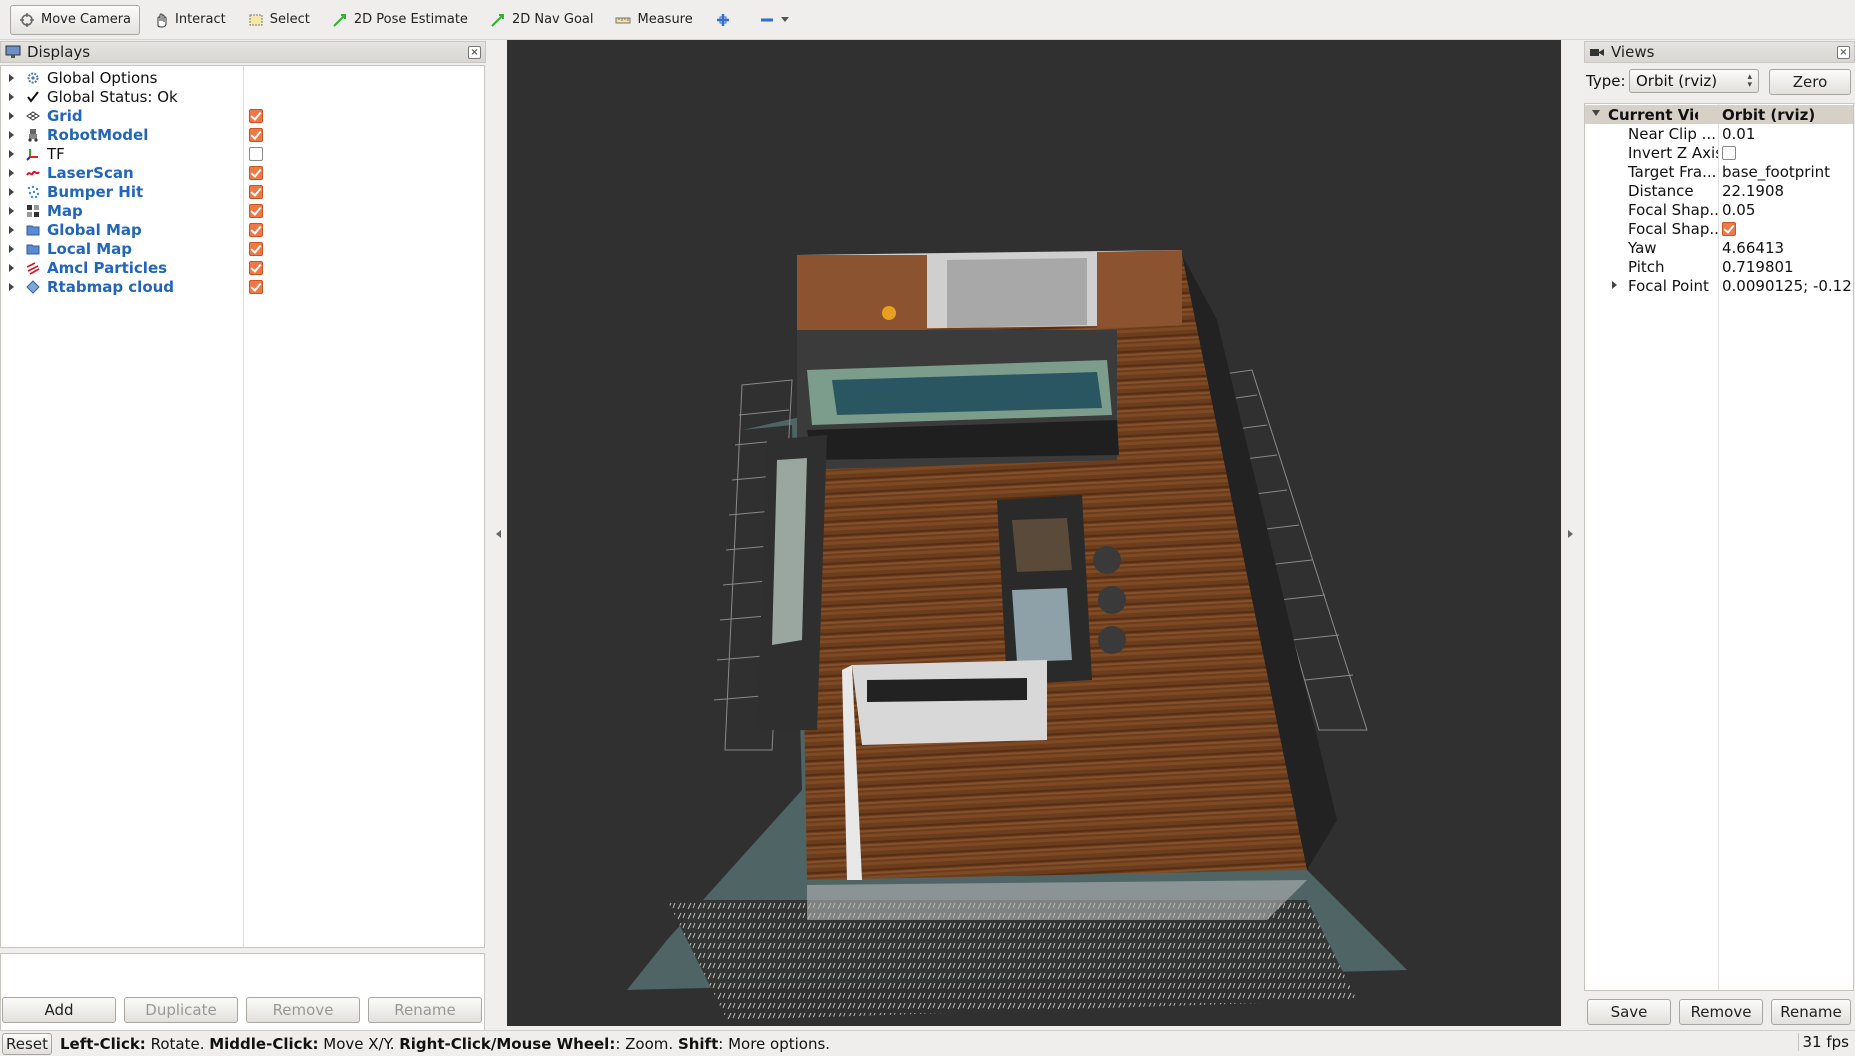 This screenshot has width=1855, height=1056. Describe the element at coordinates (65, 210) in the screenshot. I see `display-label: Map` at that location.